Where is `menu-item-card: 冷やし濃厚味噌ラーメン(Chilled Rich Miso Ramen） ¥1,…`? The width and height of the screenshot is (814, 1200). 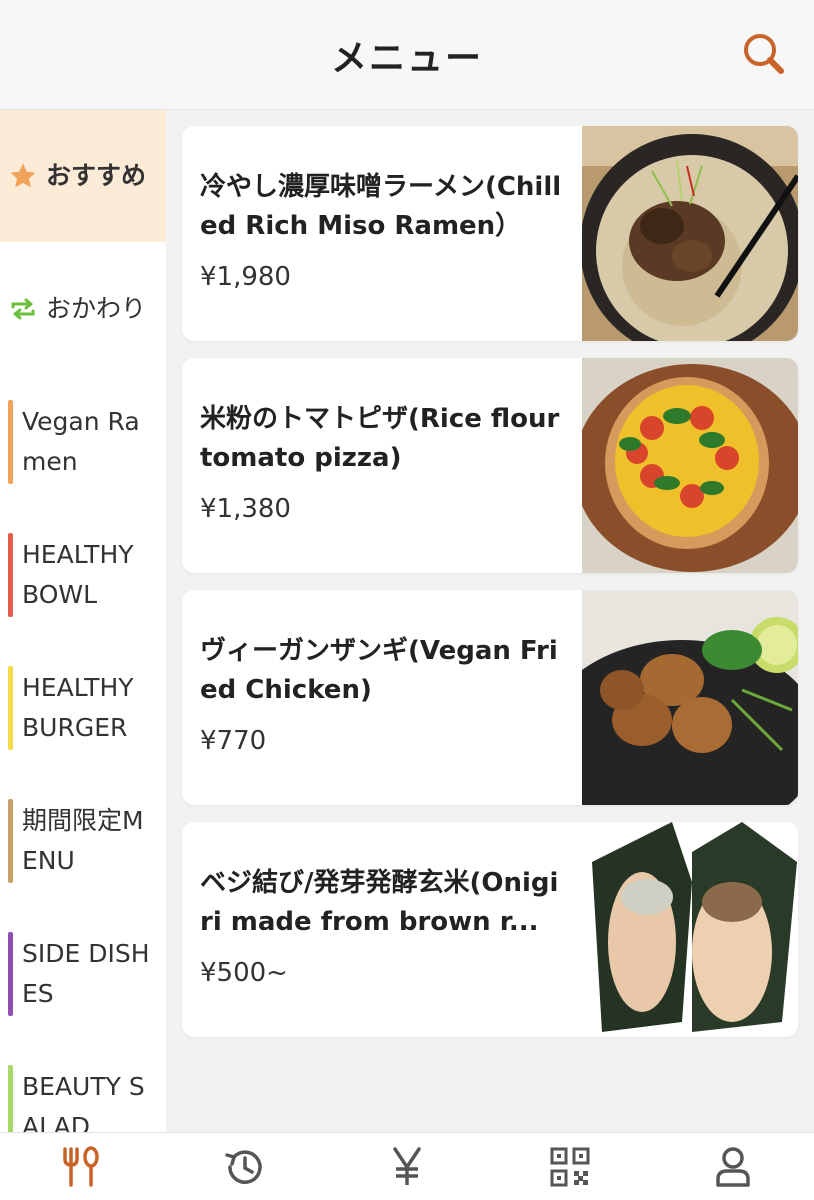
menu-item-card: 冷やし濃厚味噌ラーメン(Chilled Rich Miso Ramen） ¥1,… is located at coordinates (490, 233).